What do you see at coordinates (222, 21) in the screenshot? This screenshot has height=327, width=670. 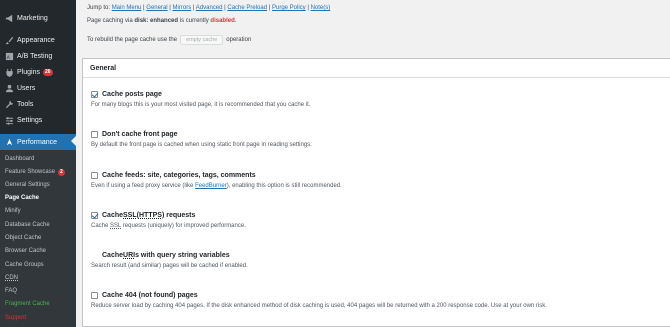 I see `status-state: disabled` at bounding box center [222, 21].